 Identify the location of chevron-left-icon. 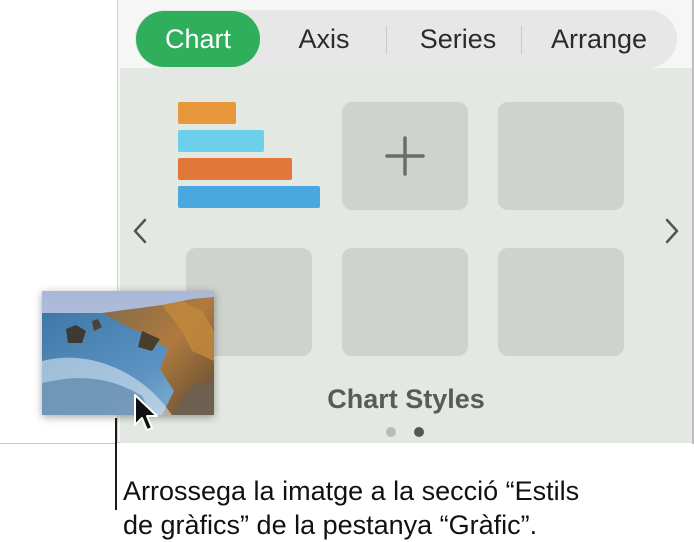
(140, 231).